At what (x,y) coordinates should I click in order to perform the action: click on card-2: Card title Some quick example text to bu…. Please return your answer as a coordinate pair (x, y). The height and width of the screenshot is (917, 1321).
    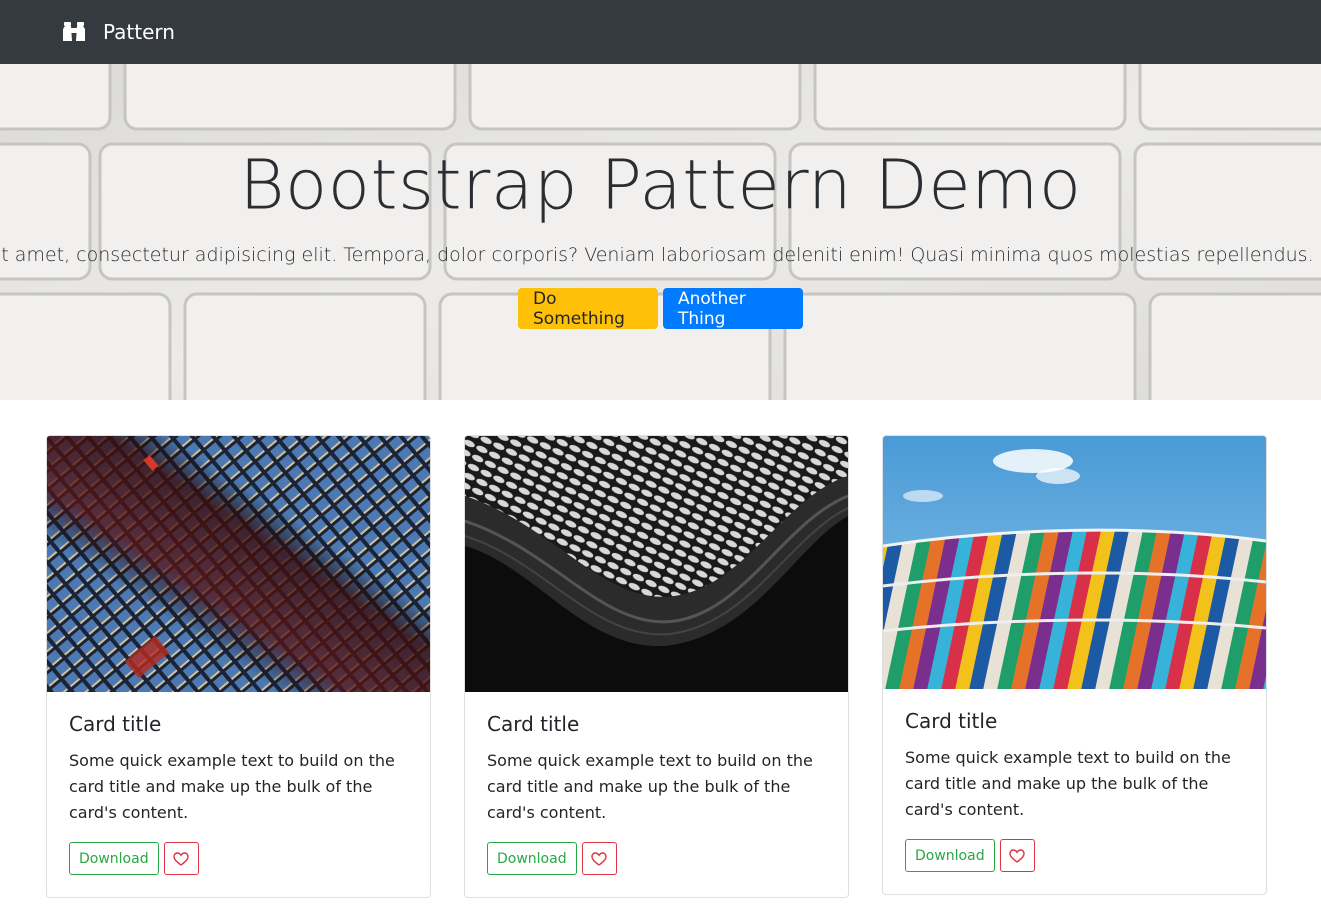
    Looking at the image, I should click on (656, 666).